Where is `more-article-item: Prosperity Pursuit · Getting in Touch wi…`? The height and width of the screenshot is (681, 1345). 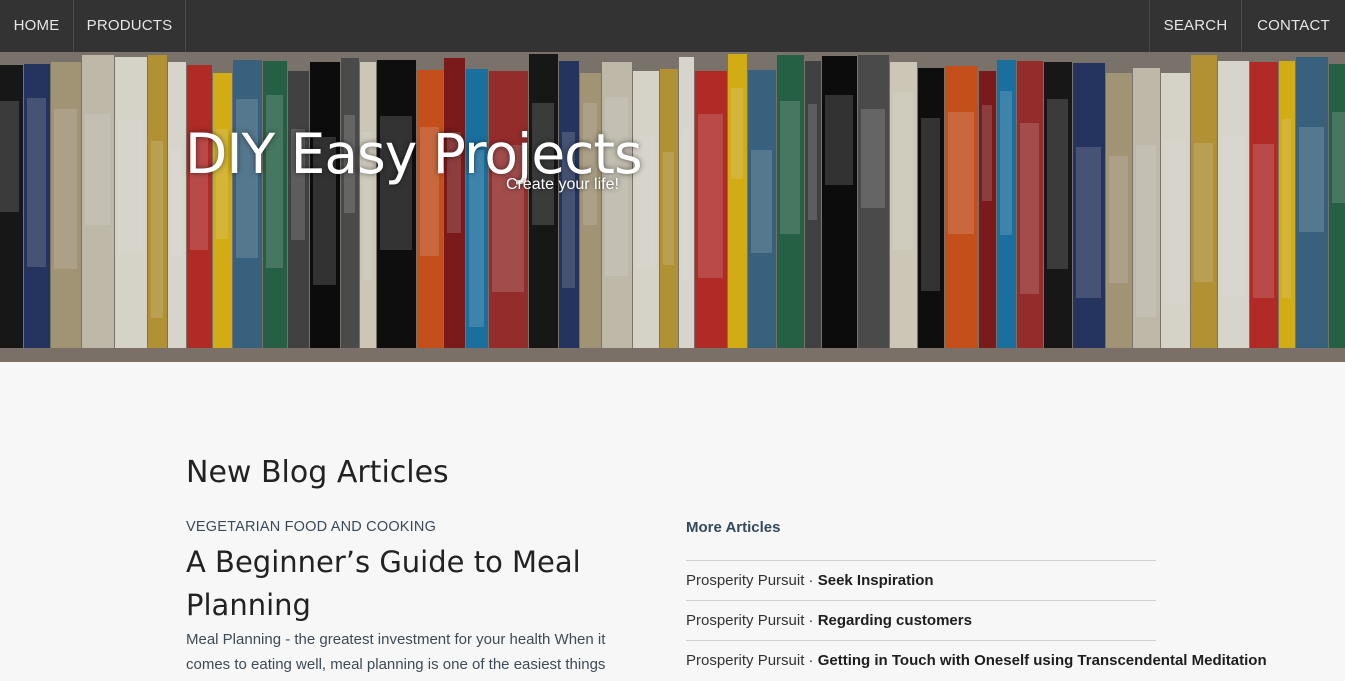 more-article-item: Prosperity Pursuit · Getting in Touch wi… is located at coordinates (976, 660).